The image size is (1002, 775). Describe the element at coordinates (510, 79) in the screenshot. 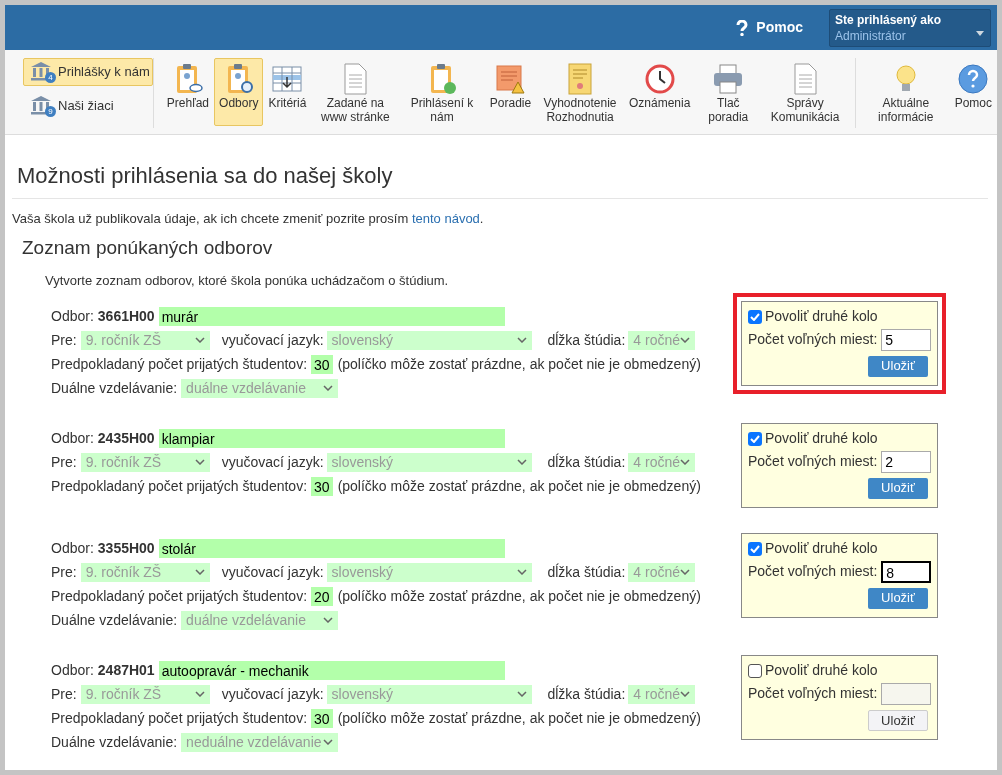

I see `note-warning-icon` at that location.